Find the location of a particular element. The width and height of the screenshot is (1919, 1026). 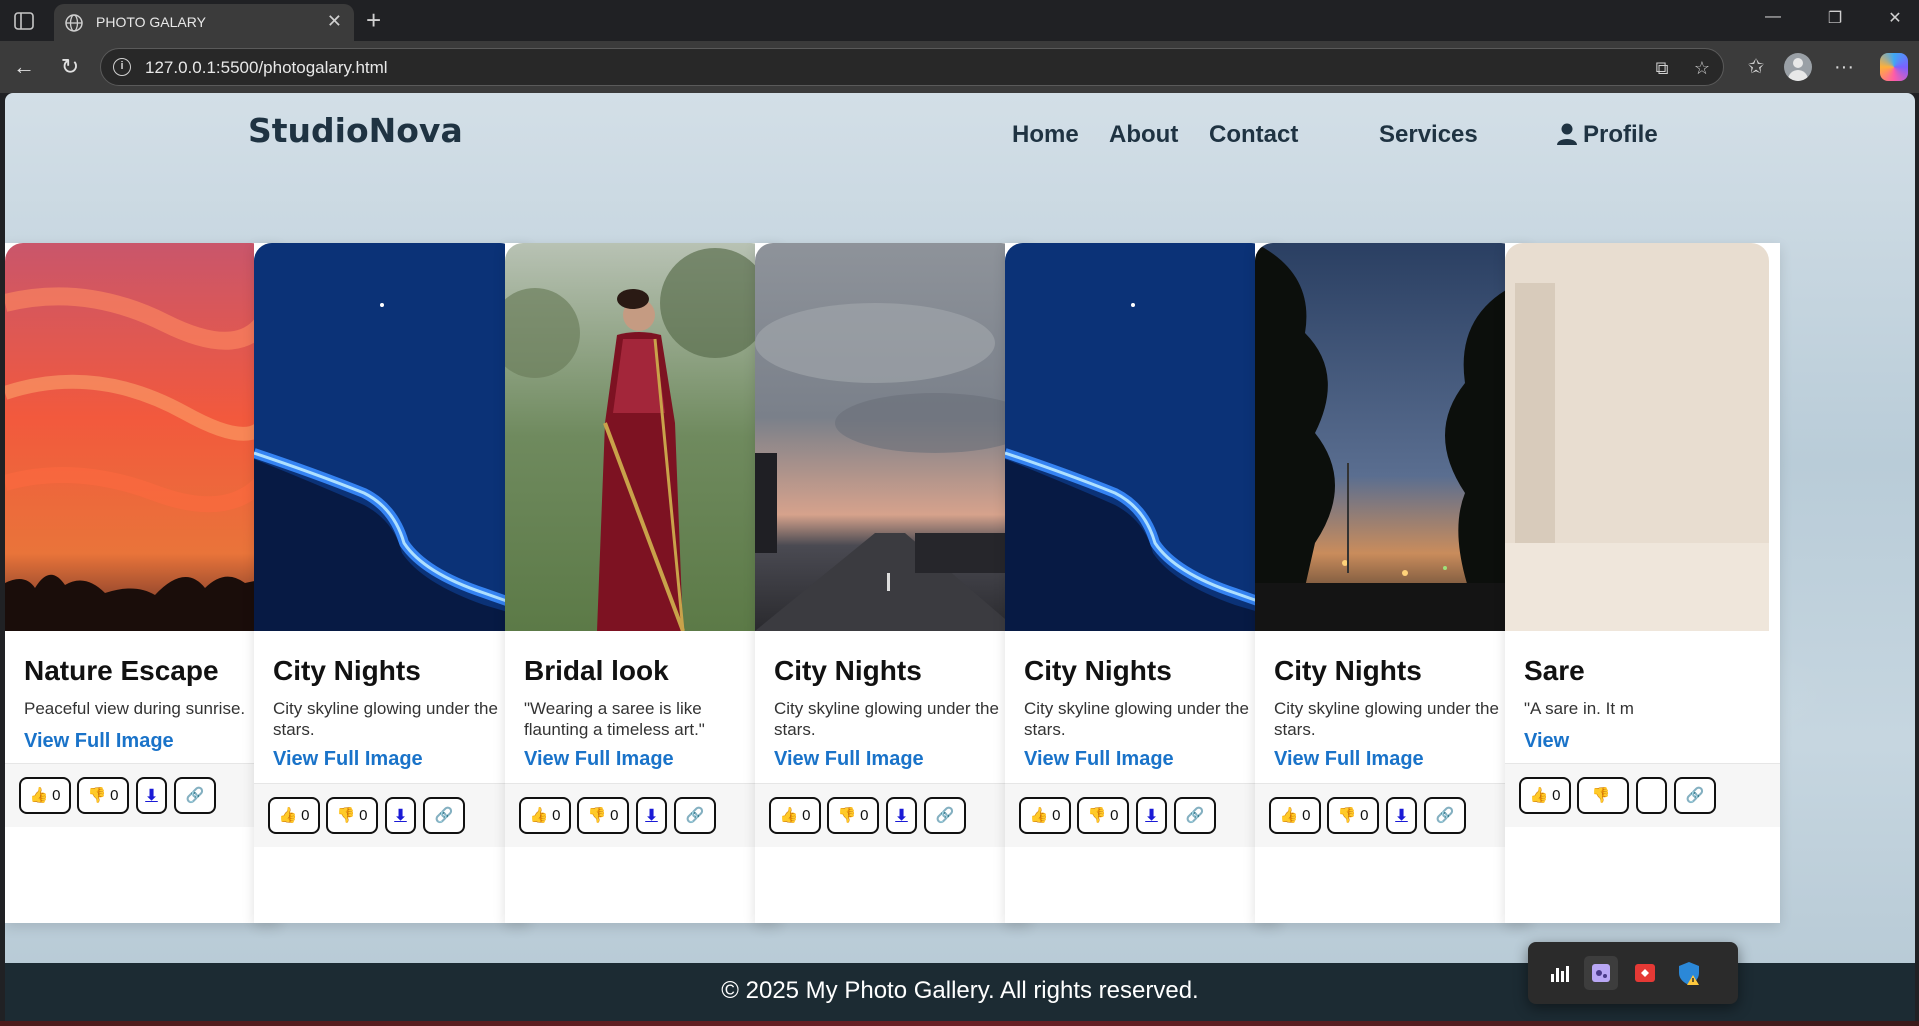

copilot-icon is located at coordinates (1894, 67).